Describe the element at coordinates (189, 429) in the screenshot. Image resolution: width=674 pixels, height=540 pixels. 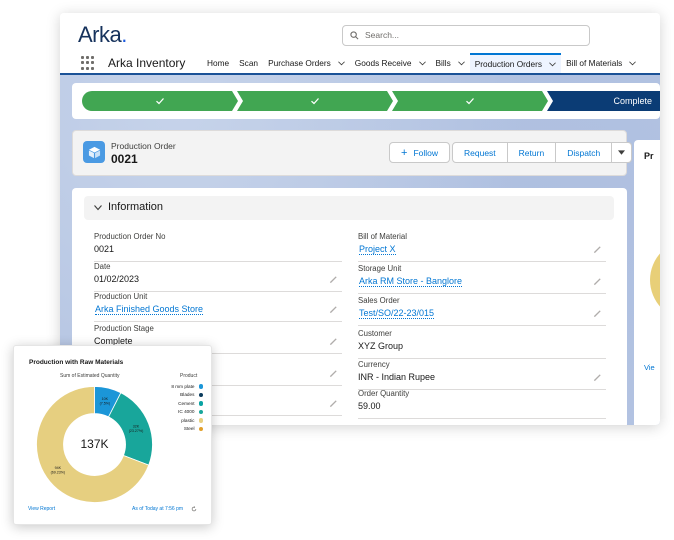
I see `legend-label: Steel` at that location.